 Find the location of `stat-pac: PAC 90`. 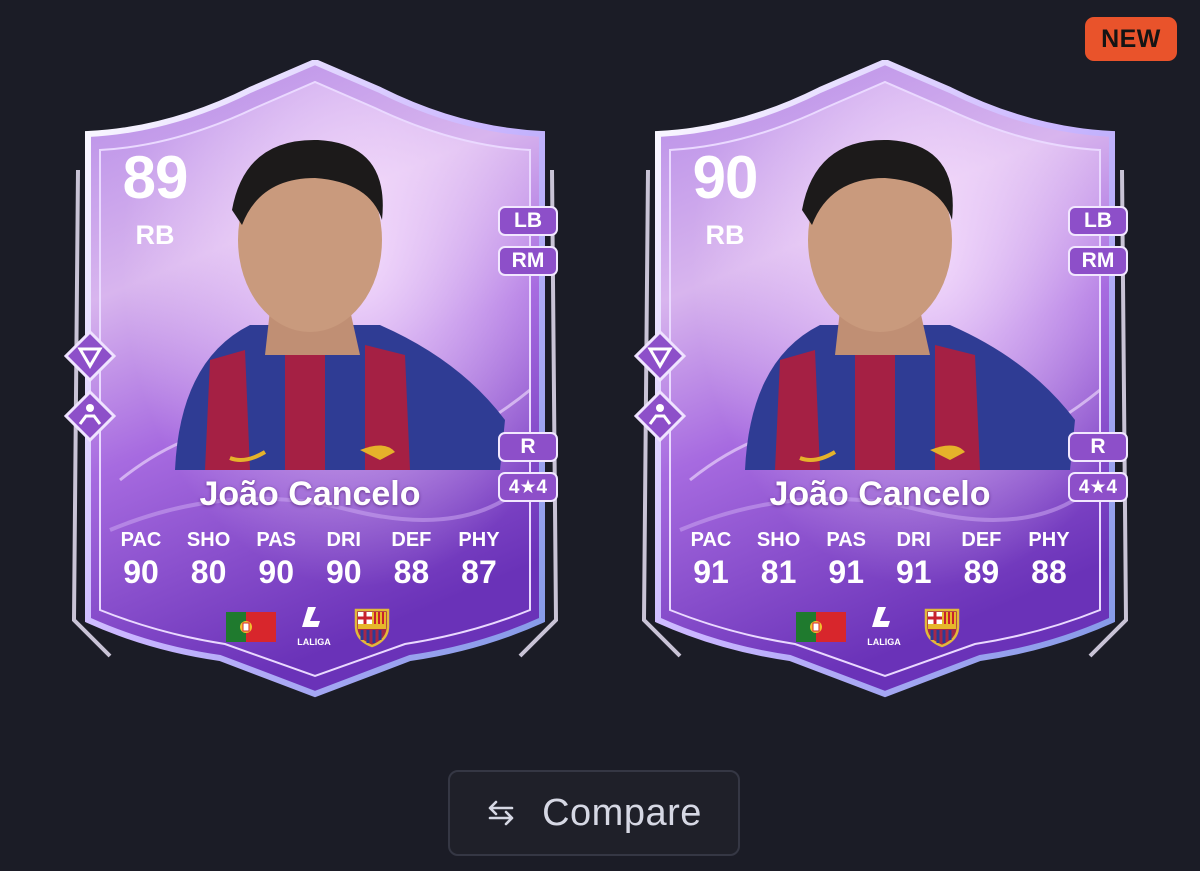

stat-pac: PAC 90 is located at coordinates (141, 560).